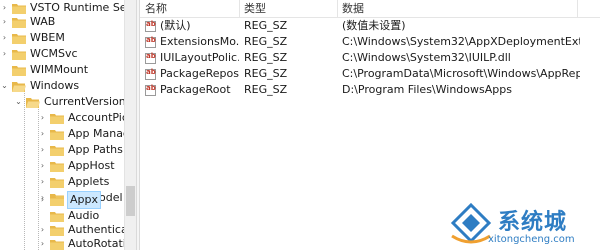  I want to click on tree-item-windows: ⌄ Windows, so click(39, 86).